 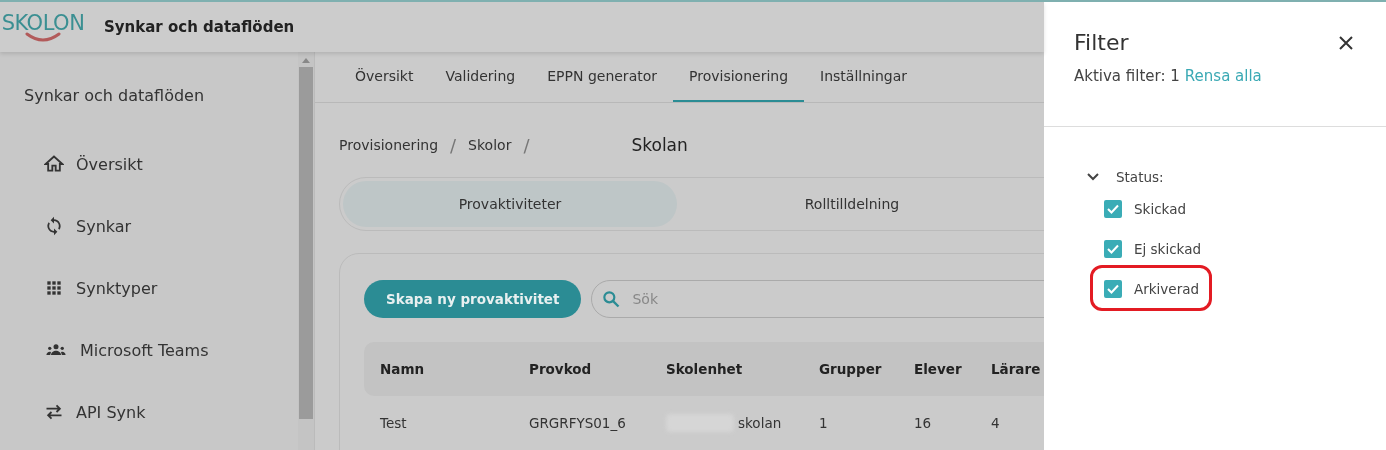 I want to click on column-header: Provkod, so click(x=597, y=369).